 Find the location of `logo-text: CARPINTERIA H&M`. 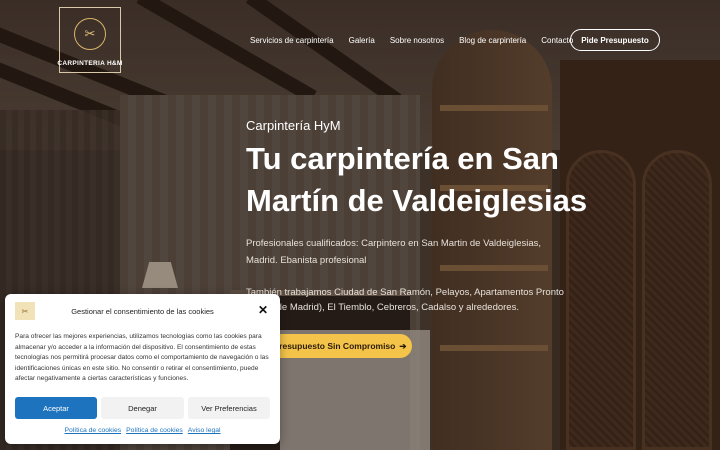

logo-text: CARPINTERIA H&M is located at coordinates (90, 63).